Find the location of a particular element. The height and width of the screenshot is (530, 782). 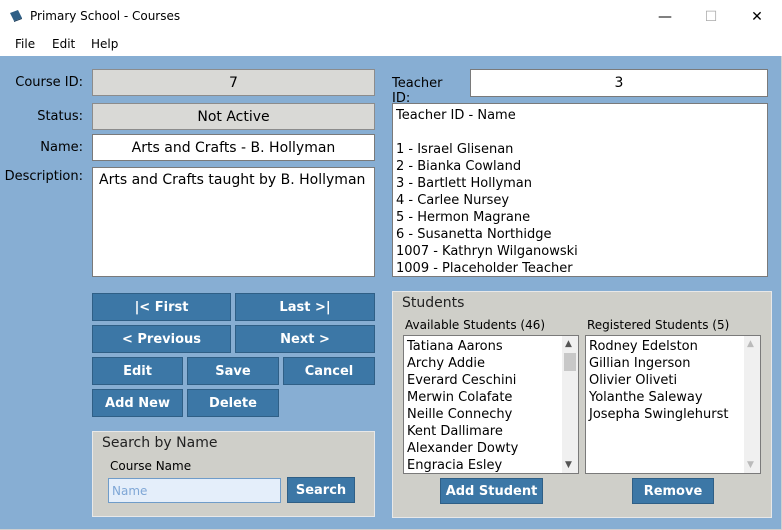

name-label: Name: is located at coordinates (61, 147).